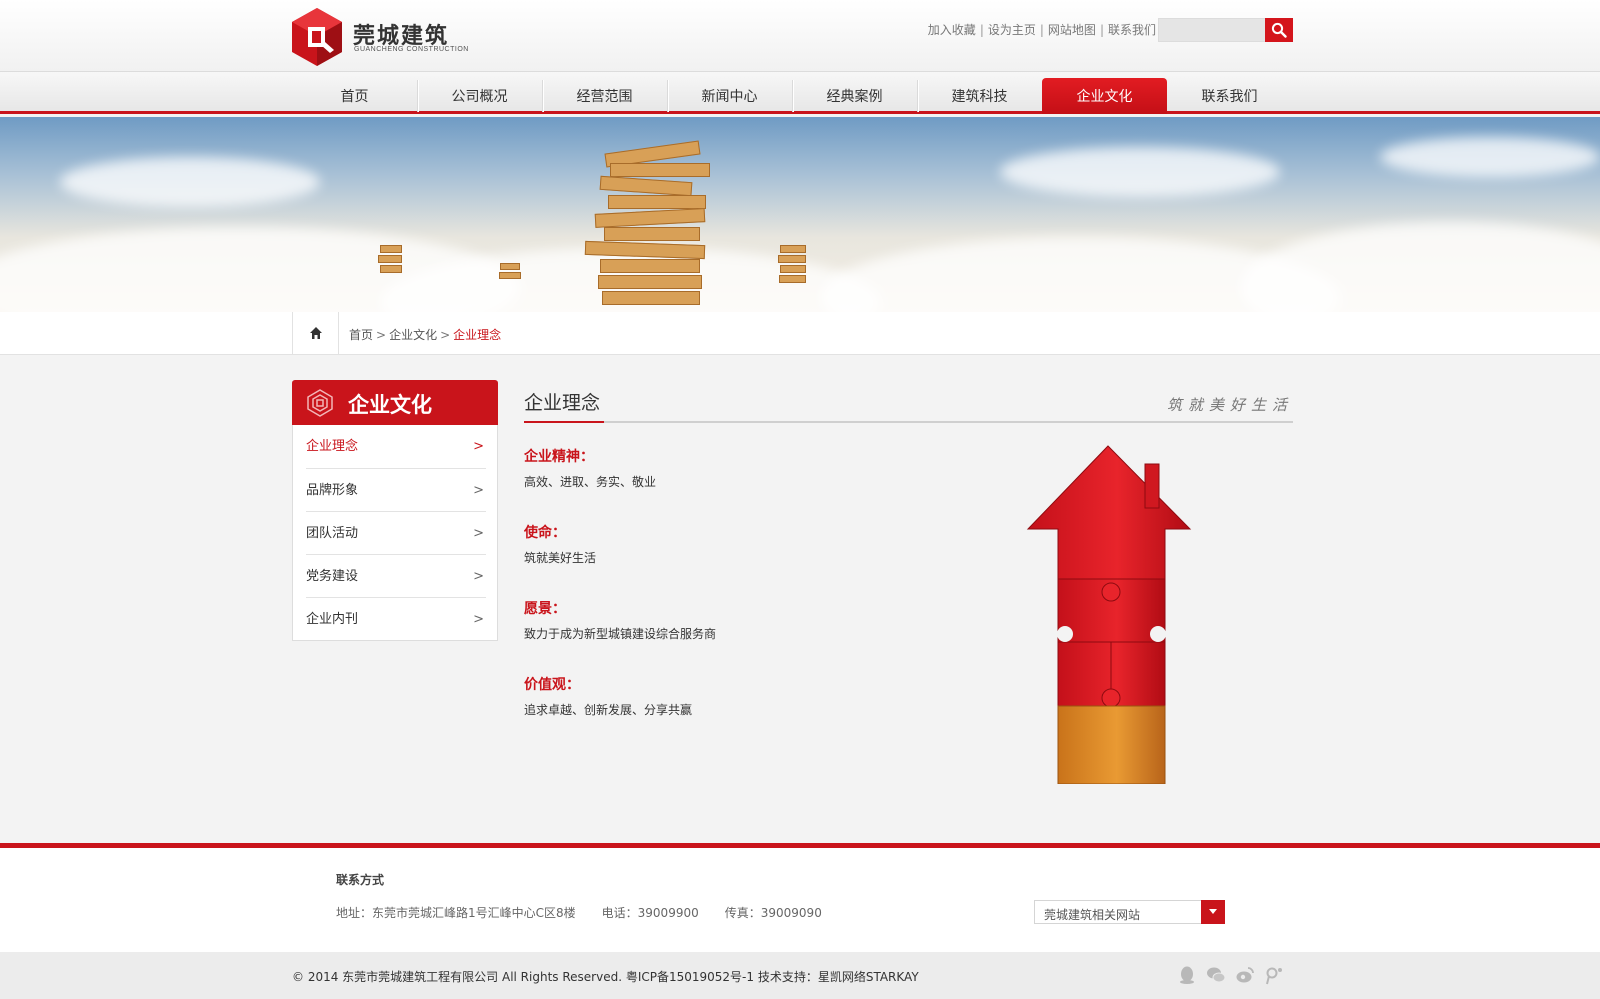 This screenshot has width=1600, height=999. Describe the element at coordinates (413, 335) in the screenshot. I see `breadcrumb-section: 企业文化` at that location.